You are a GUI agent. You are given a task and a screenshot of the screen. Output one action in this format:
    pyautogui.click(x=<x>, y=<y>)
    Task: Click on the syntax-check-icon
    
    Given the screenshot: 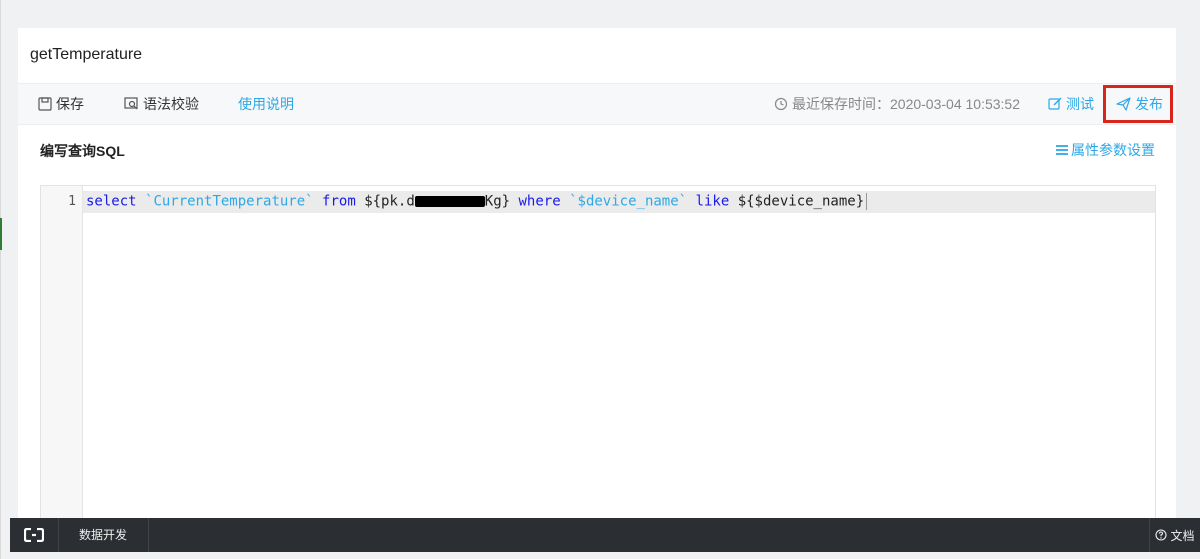 What is the action you would take?
    pyautogui.click(x=131, y=103)
    